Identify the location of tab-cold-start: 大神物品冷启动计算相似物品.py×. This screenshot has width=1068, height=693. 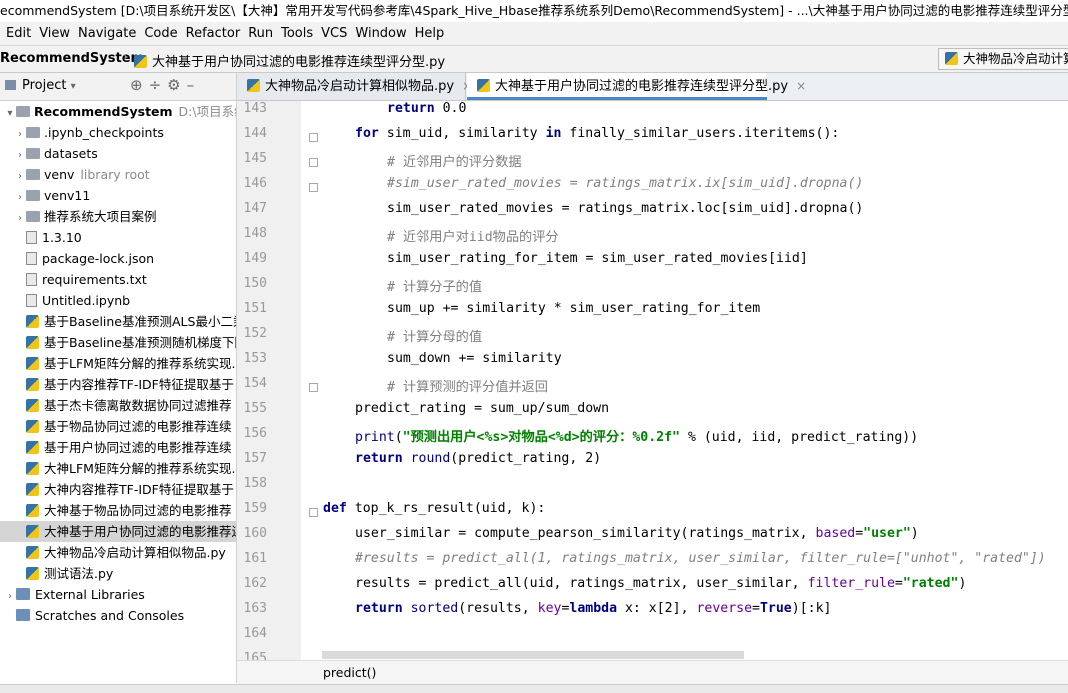
(354, 86).